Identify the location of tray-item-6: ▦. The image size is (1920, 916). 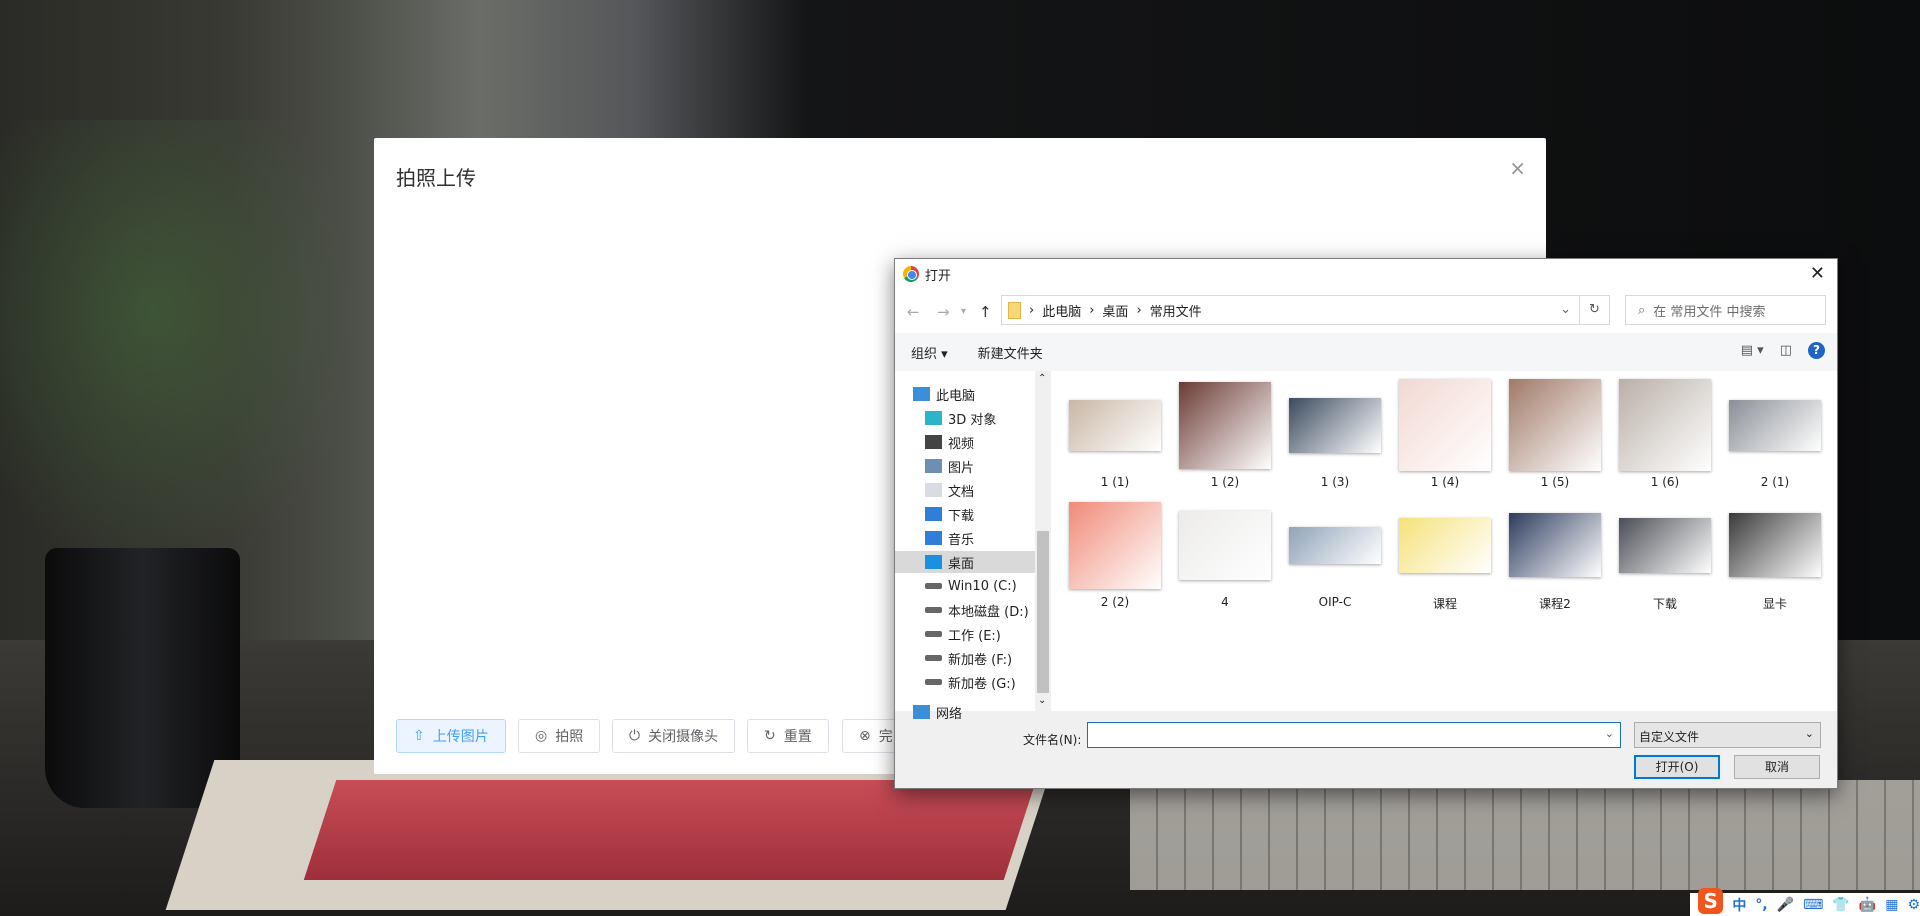
(1891, 905).